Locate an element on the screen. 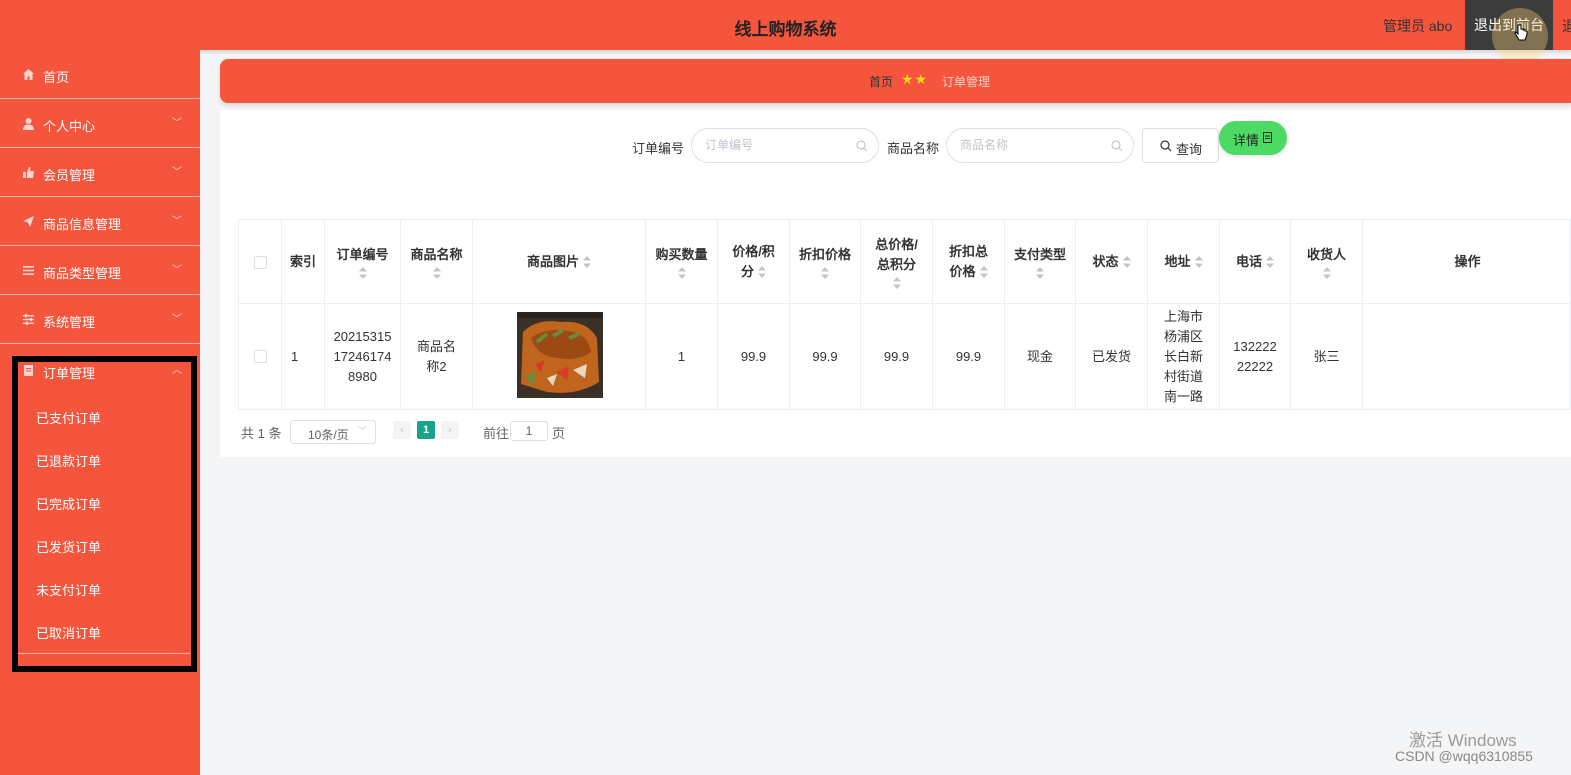  product-image is located at coordinates (560, 355).